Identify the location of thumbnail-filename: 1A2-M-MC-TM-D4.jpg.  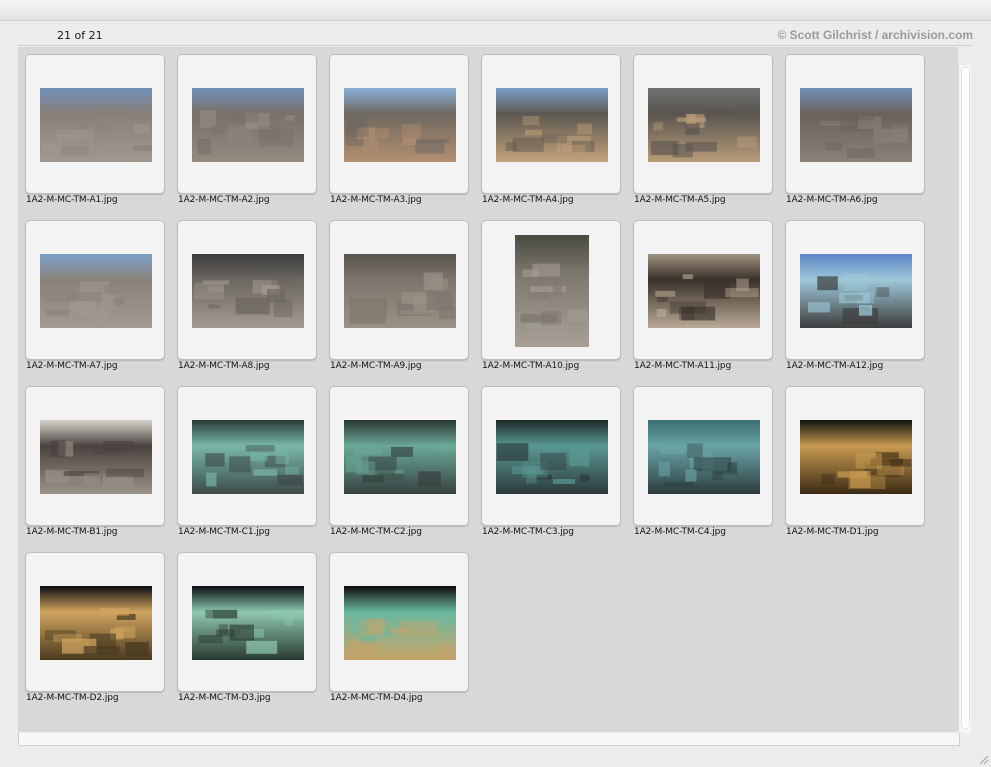
(376, 698).